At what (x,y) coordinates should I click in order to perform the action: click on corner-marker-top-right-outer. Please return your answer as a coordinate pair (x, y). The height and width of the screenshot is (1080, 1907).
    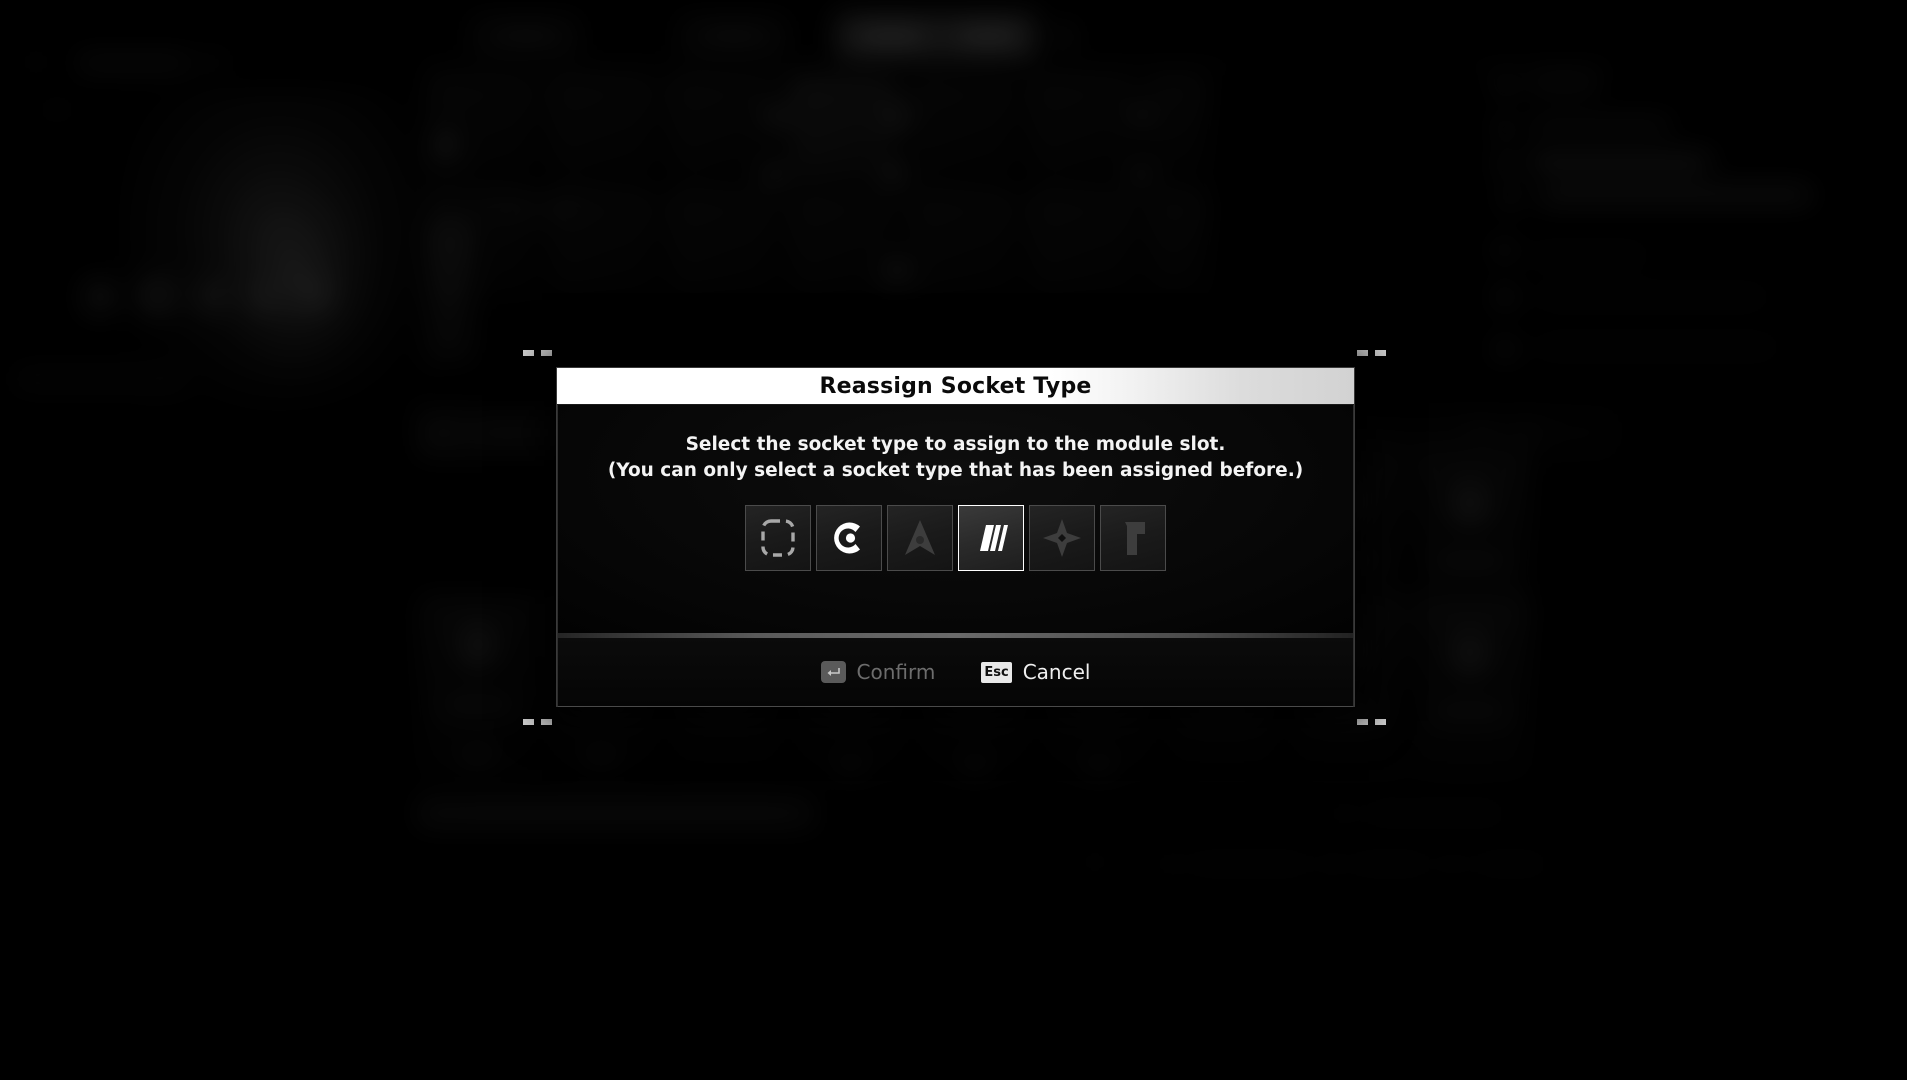
    Looking at the image, I should click on (1380, 353).